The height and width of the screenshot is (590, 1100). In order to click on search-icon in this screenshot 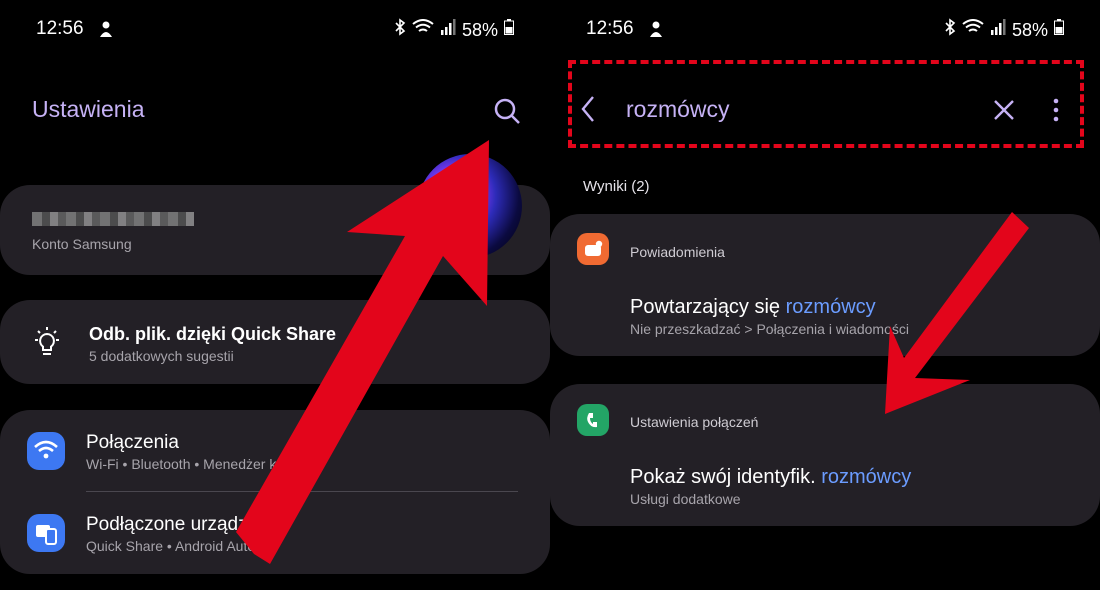, I will do `click(507, 111)`.